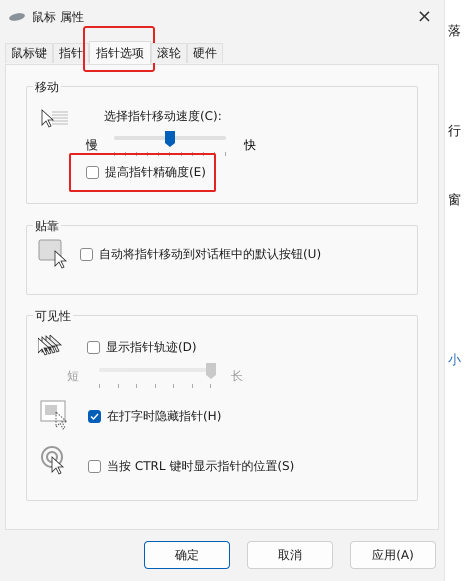  What do you see at coordinates (237, 376) in the screenshot?
I see `long-label: 长` at bounding box center [237, 376].